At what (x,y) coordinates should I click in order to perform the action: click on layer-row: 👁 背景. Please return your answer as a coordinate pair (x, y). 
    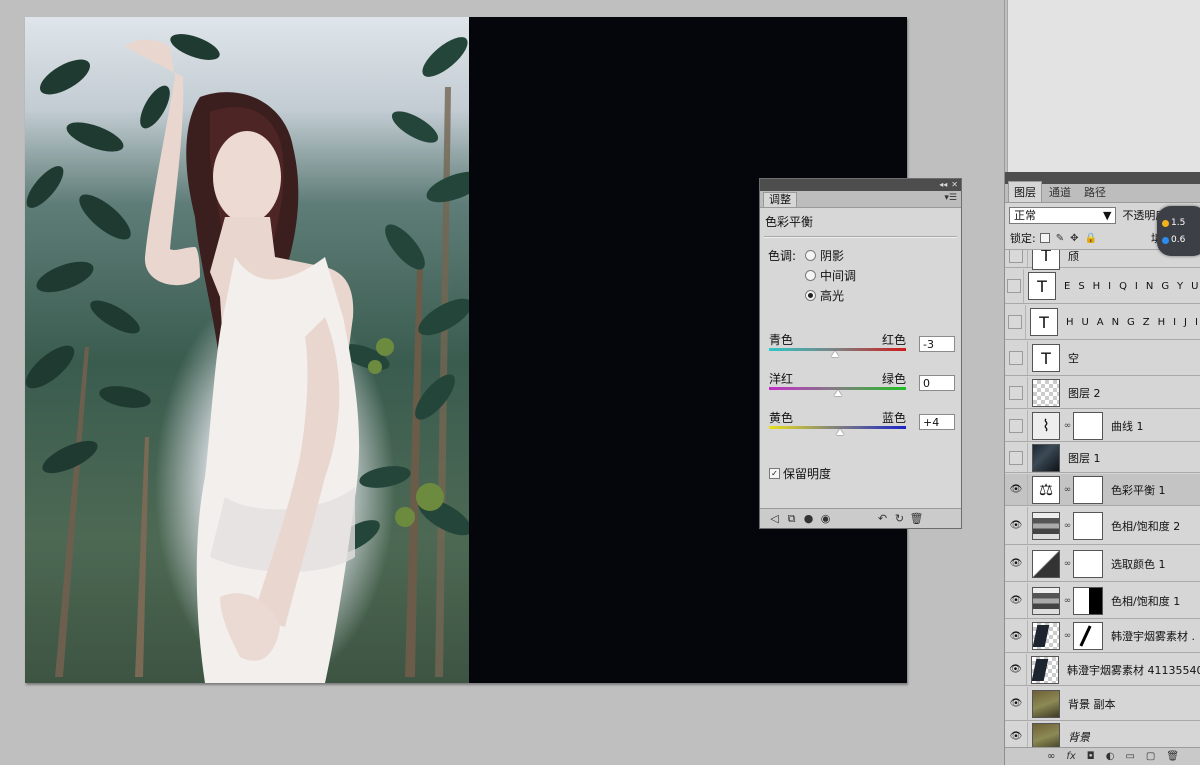
    Looking at the image, I should click on (1102, 734).